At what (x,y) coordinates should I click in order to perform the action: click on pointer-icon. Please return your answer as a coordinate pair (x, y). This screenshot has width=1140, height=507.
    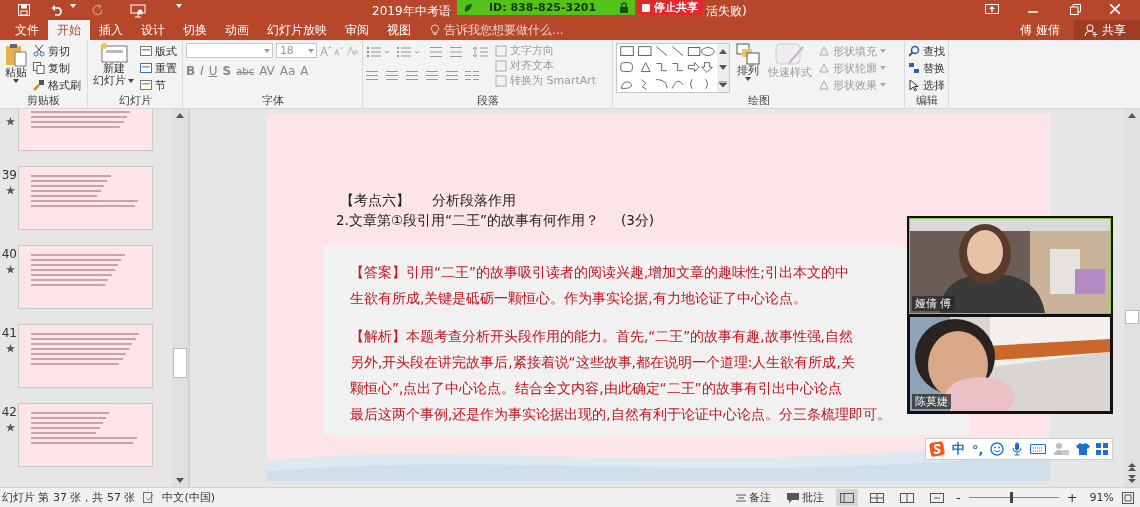
    Looking at the image, I should click on (914, 85).